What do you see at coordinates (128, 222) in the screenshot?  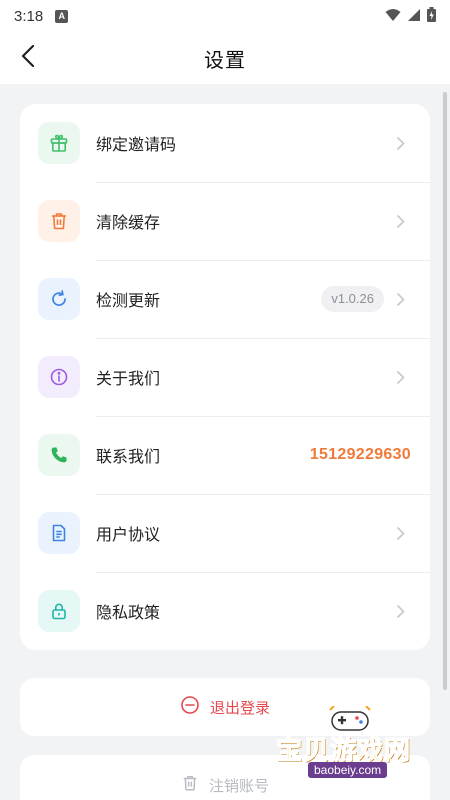 I see `settings-item-label: 清除缓存` at bounding box center [128, 222].